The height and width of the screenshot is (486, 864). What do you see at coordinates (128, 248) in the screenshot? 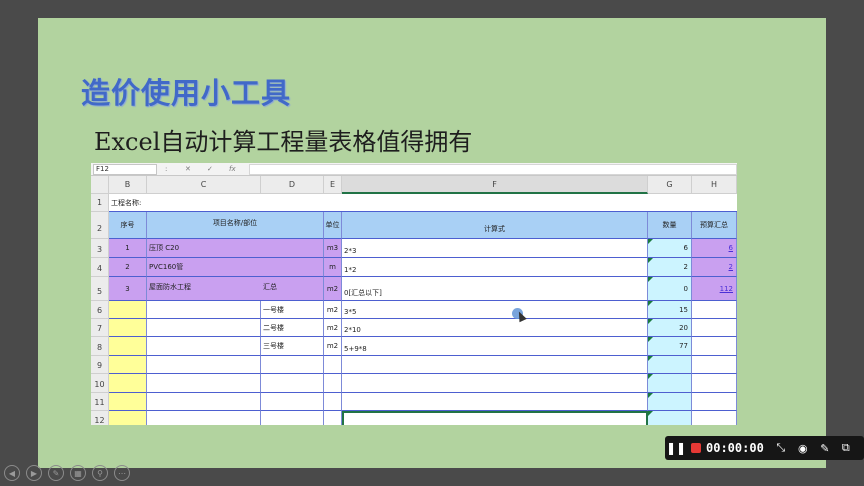
I see `table-cell-seq: 1` at bounding box center [128, 248].